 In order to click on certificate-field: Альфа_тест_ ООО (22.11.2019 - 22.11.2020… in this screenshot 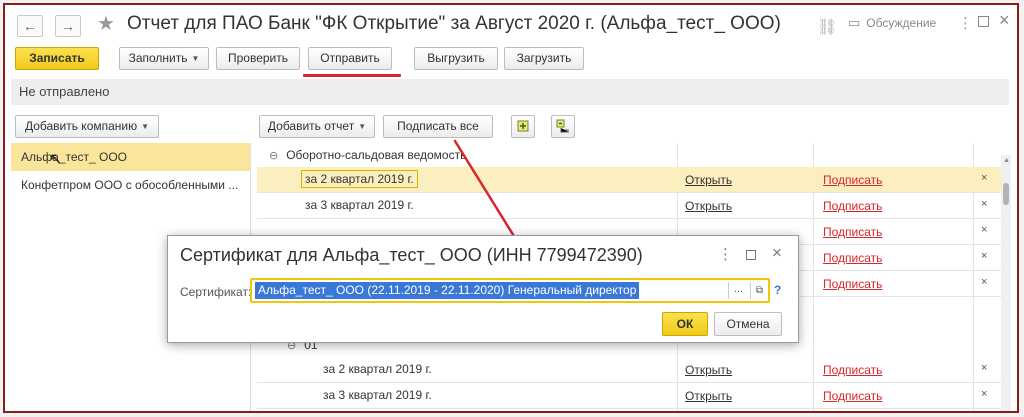, I will do `click(510, 290)`.